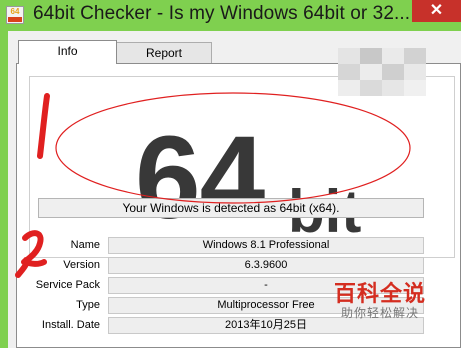 The image size is (461, 348). Describe the element at coordinates (266, 265) in the screenshot. I see `version-value: 6.3.9600` at that location.